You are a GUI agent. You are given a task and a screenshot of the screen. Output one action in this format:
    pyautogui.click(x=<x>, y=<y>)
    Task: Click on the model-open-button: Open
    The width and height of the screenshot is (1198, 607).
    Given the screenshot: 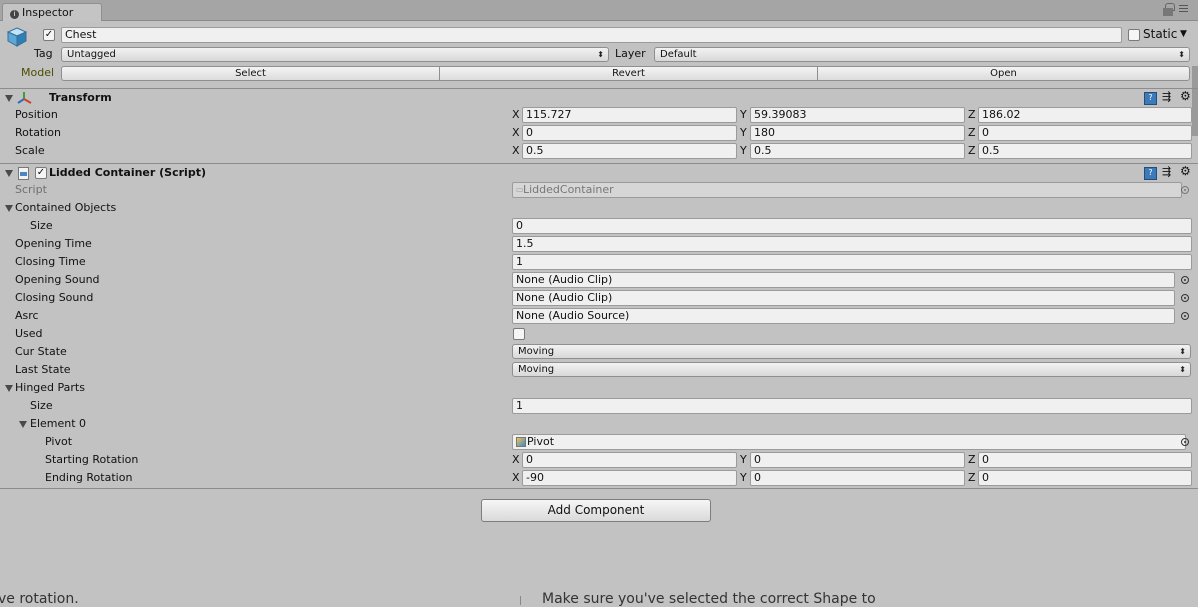 What is the action you would take?
    pyautogui.click(x=1003, y=73)
    